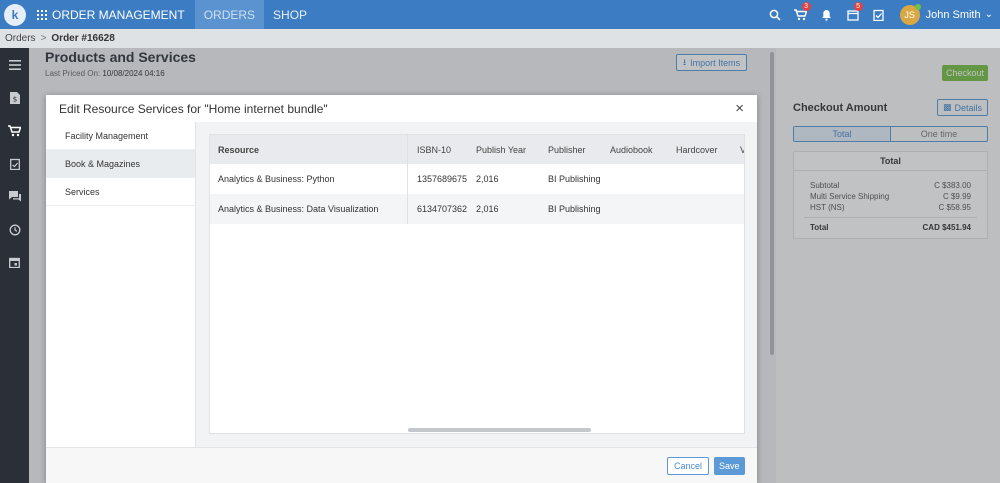  What do you see at coordinates (953, 15) in the screenshot?
I see `user-name: John Smith` at bounding box center [953, 15].